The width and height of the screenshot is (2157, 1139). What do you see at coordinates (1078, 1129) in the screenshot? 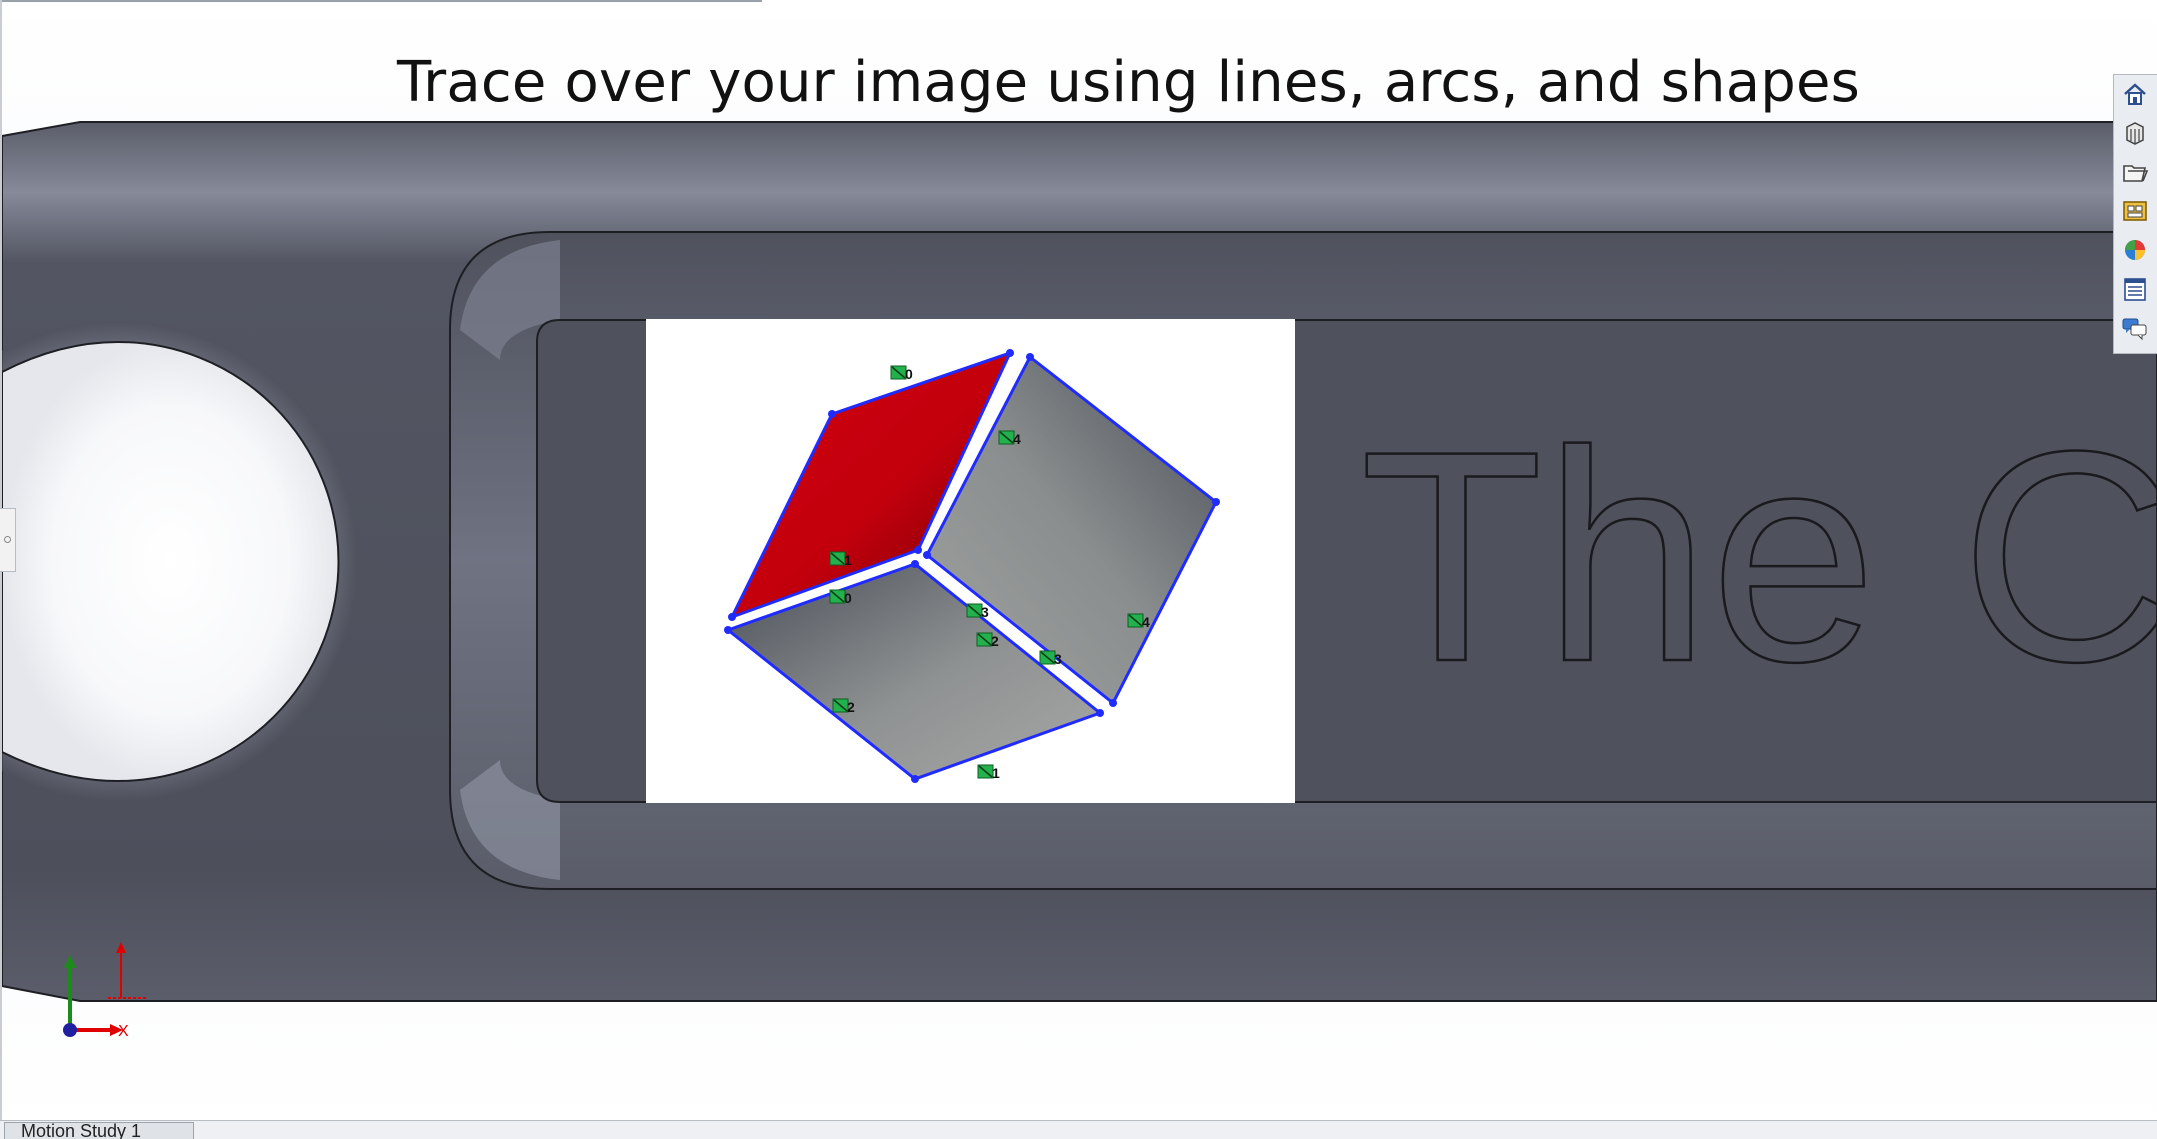
I see `motion-study-tab-bar` at bounding box center [1078, 1129].